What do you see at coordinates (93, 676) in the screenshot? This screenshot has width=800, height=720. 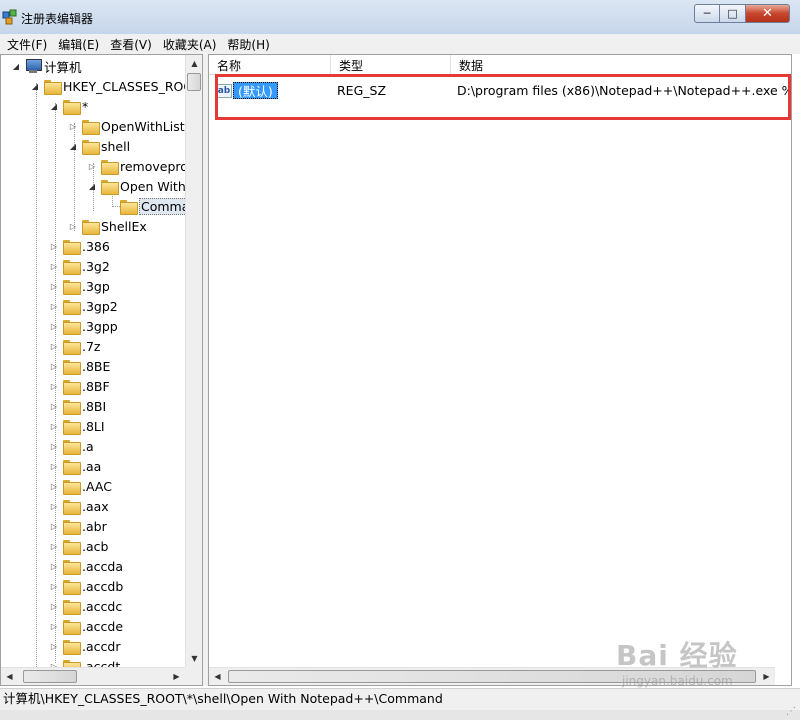 I see `tree-horizontal-scrollbar: ◀ ▶` at bounding box center [93, 676].